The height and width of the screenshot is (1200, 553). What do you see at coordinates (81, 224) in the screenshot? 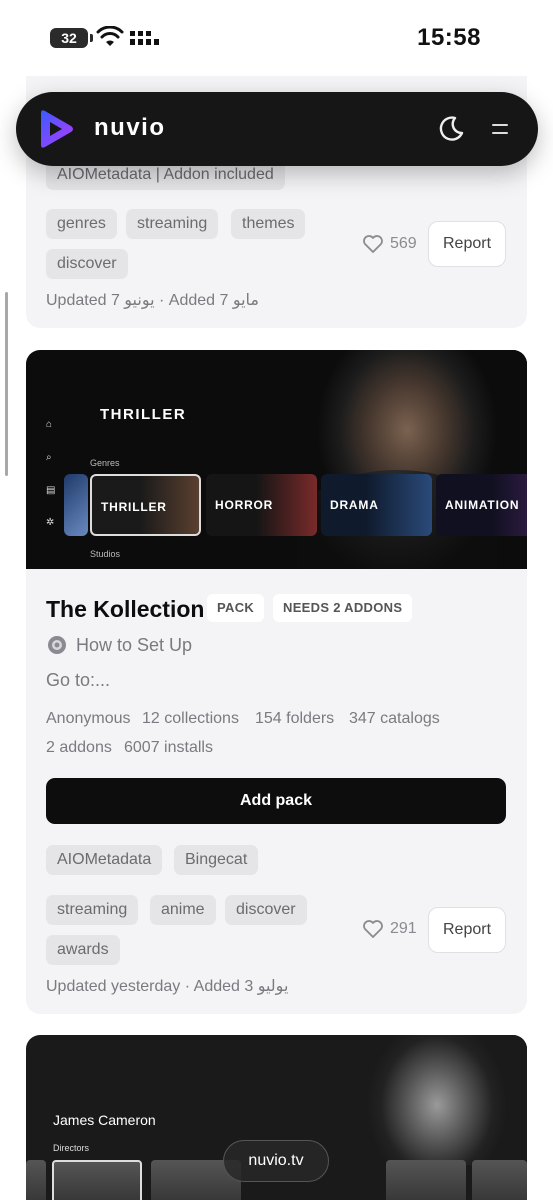
I see `tag-chip: genres` at bounding box center [81, 224].